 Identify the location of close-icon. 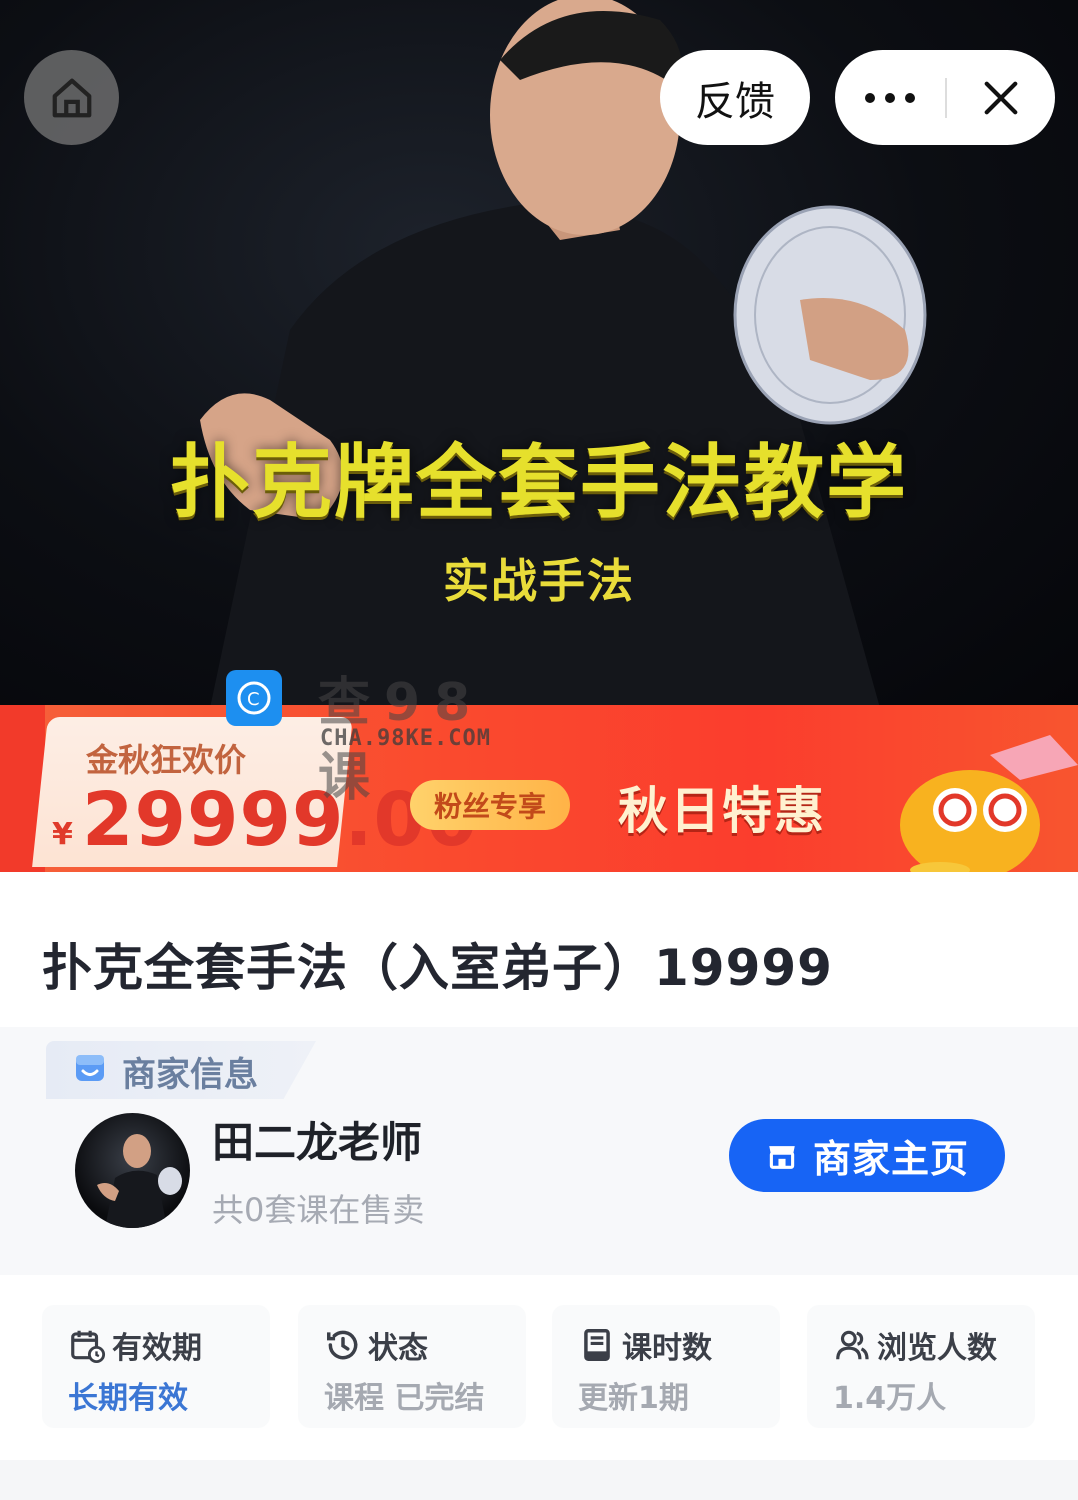
(1001, 97).